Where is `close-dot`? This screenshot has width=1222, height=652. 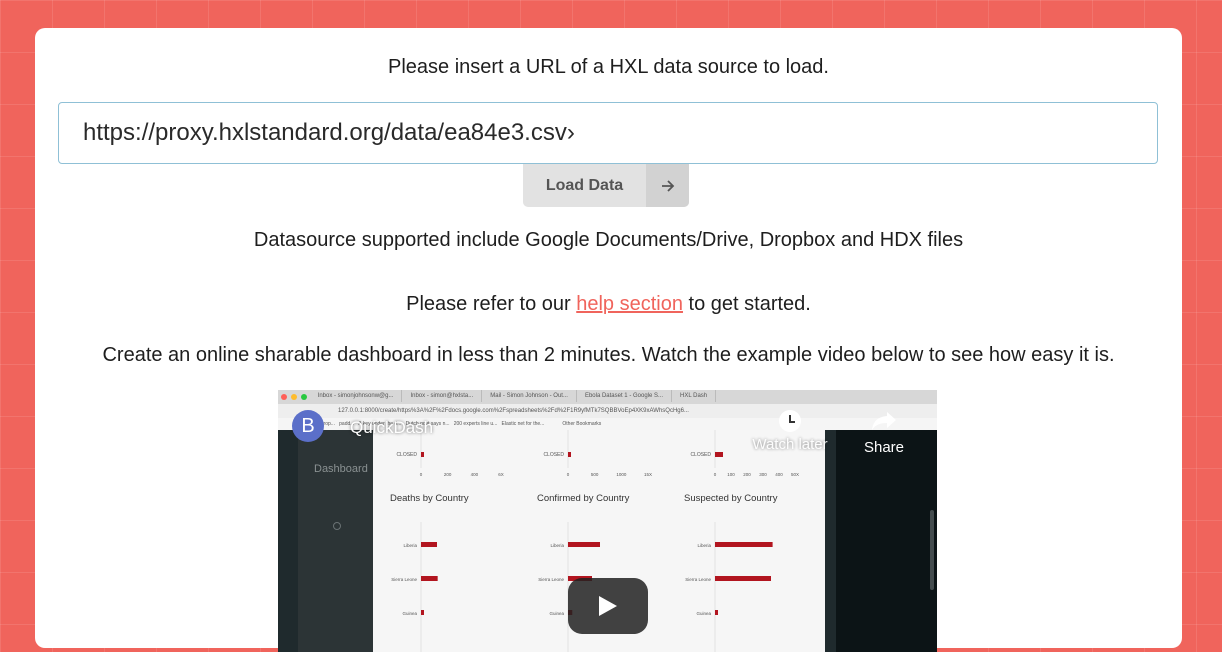 close-dot is located at coordinates (284, 397).